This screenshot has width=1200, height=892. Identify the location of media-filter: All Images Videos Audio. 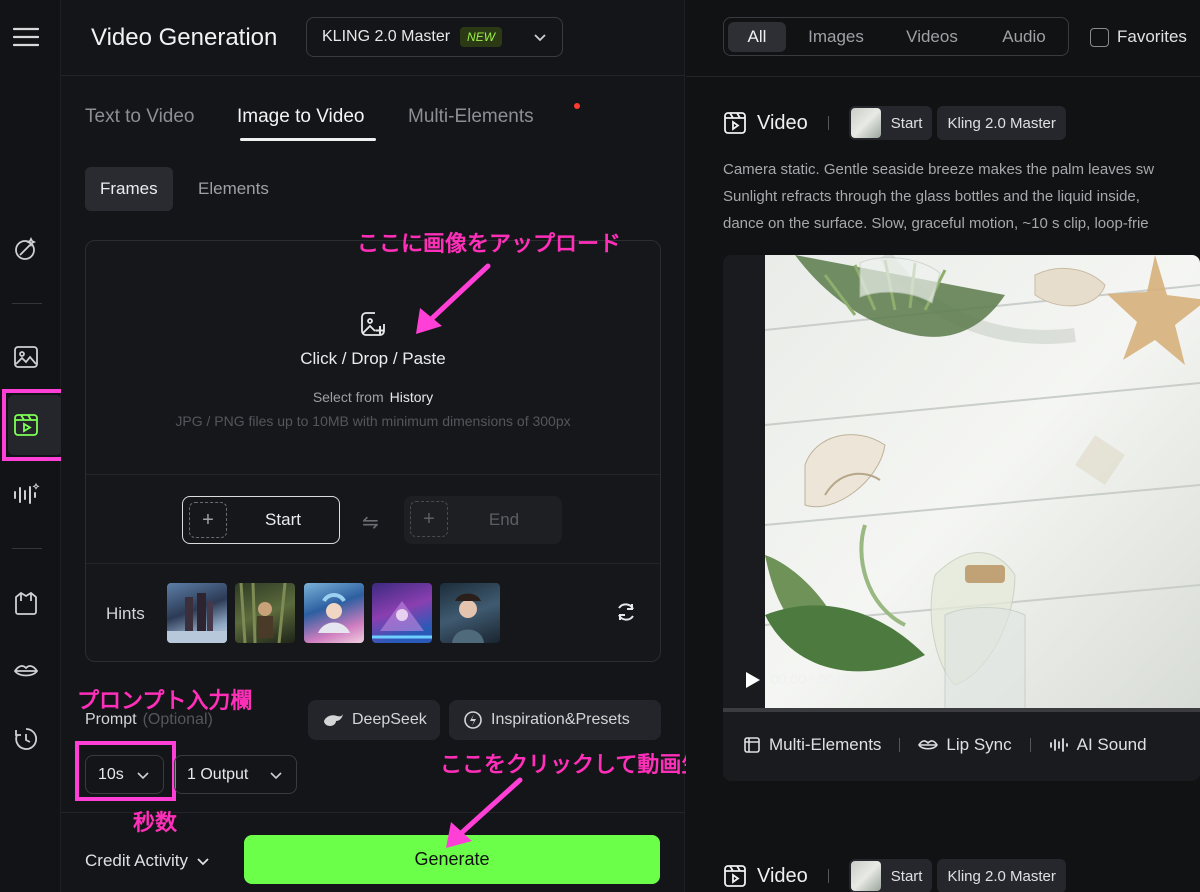
(896, 36).